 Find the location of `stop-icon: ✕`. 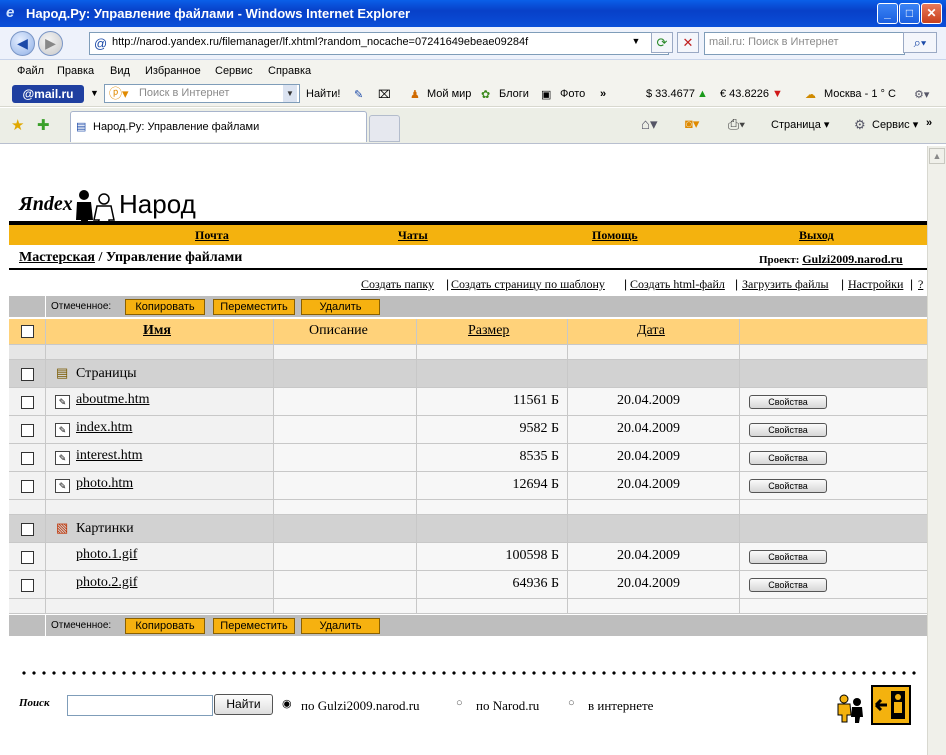

stop-icon: ✕ is located at coordinates (688, 42).